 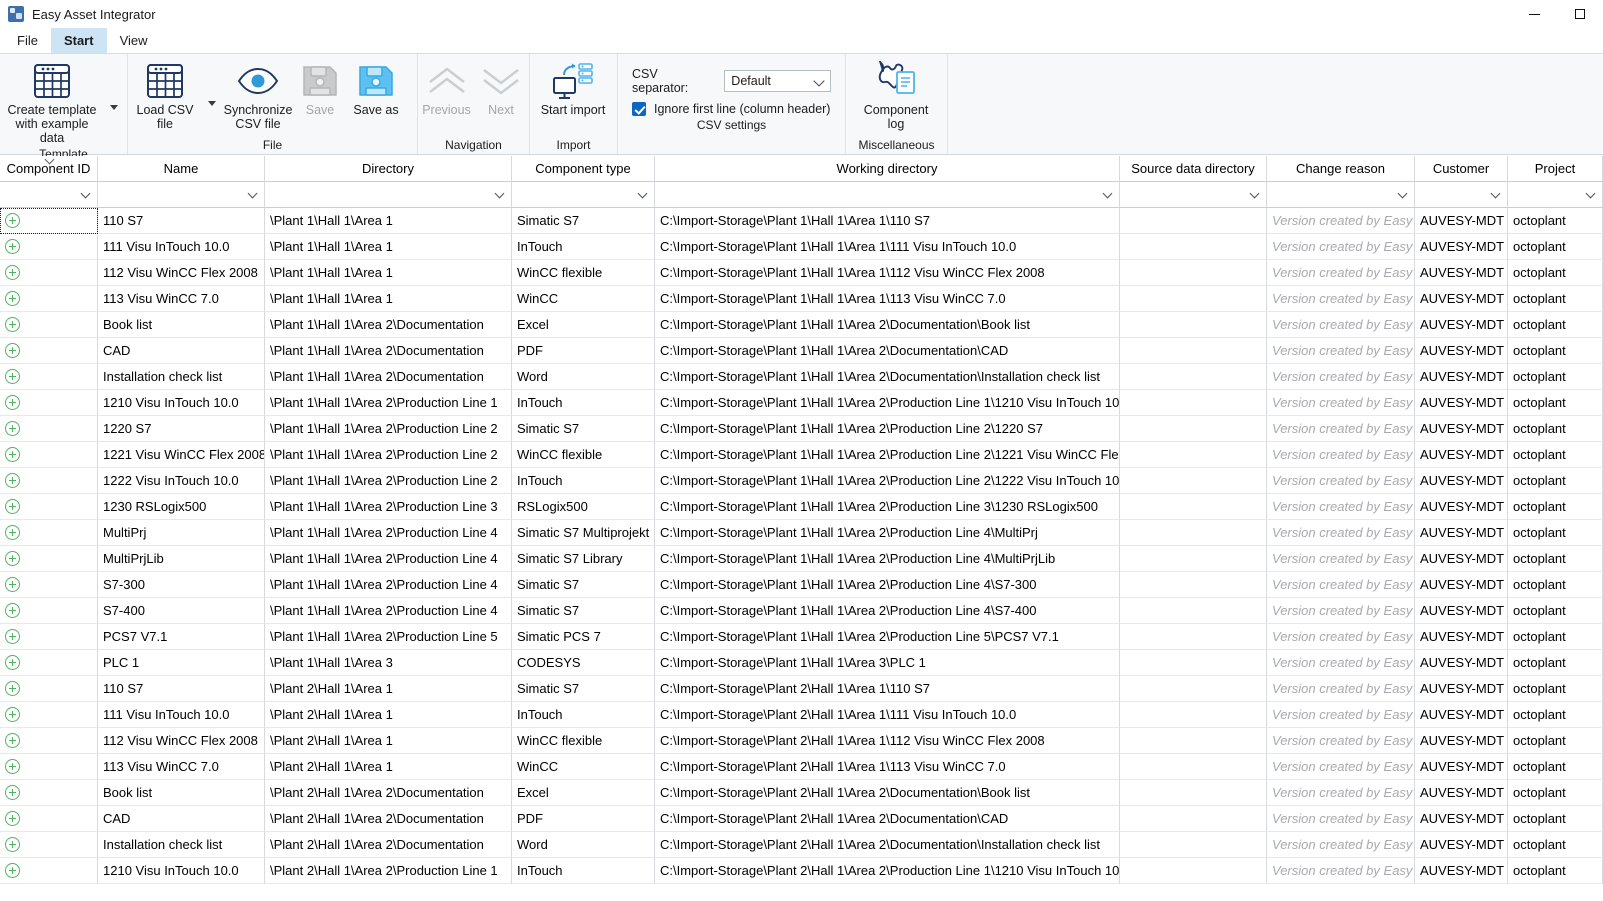 What do you see at coordinates (388, 299) in the screenshot?
I see `grid-cell-directory: \Plant 1\Hall 1\Area 1` at bounding box center [388, 299].